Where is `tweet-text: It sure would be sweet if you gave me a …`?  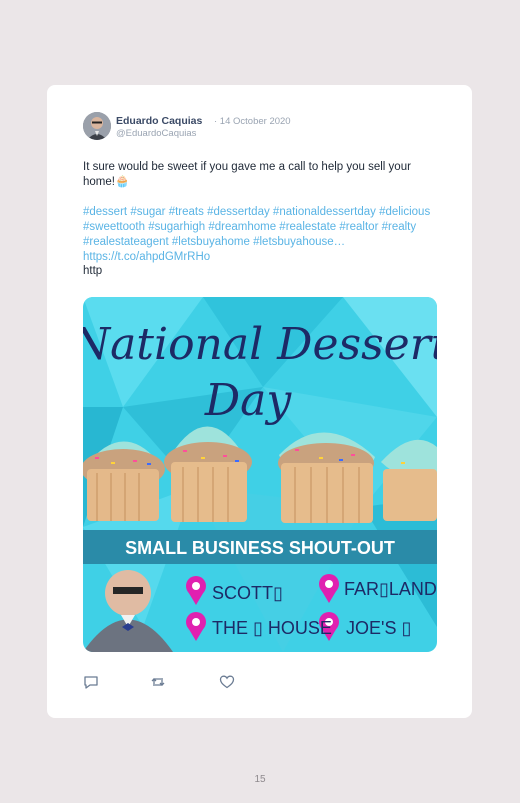
tweet-text: It sure would be sweet if you gave me a … is located at coordinates (247, 174).